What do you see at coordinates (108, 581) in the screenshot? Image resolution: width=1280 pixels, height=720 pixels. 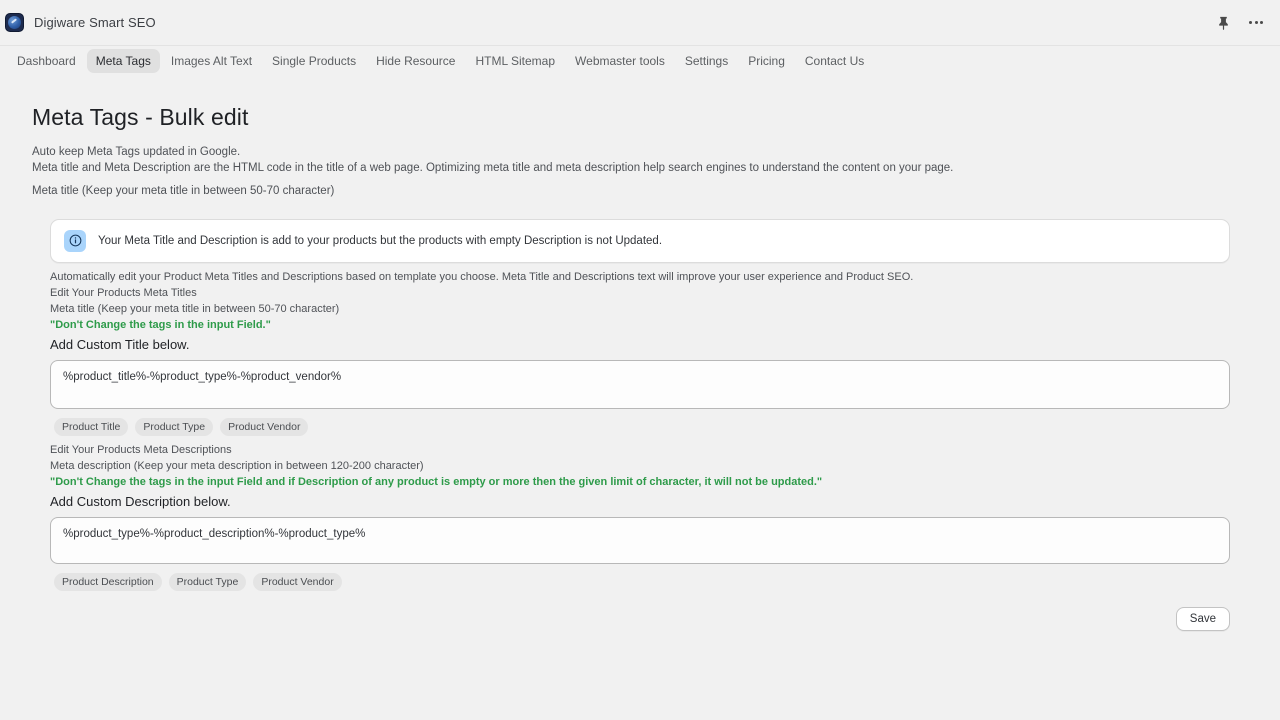 I see `chip-product-description: Product Description` at bounding box center [108, 581].